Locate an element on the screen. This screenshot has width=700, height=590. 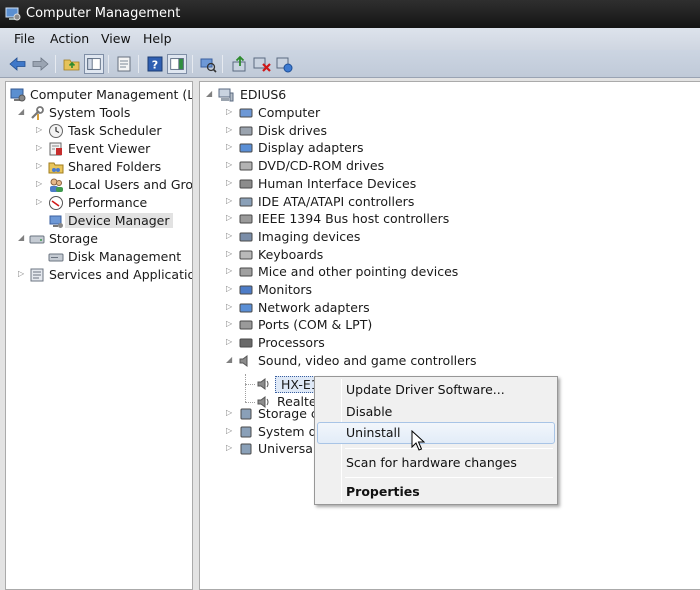
show-action-pane-icon is located at coordinates (177, 64).